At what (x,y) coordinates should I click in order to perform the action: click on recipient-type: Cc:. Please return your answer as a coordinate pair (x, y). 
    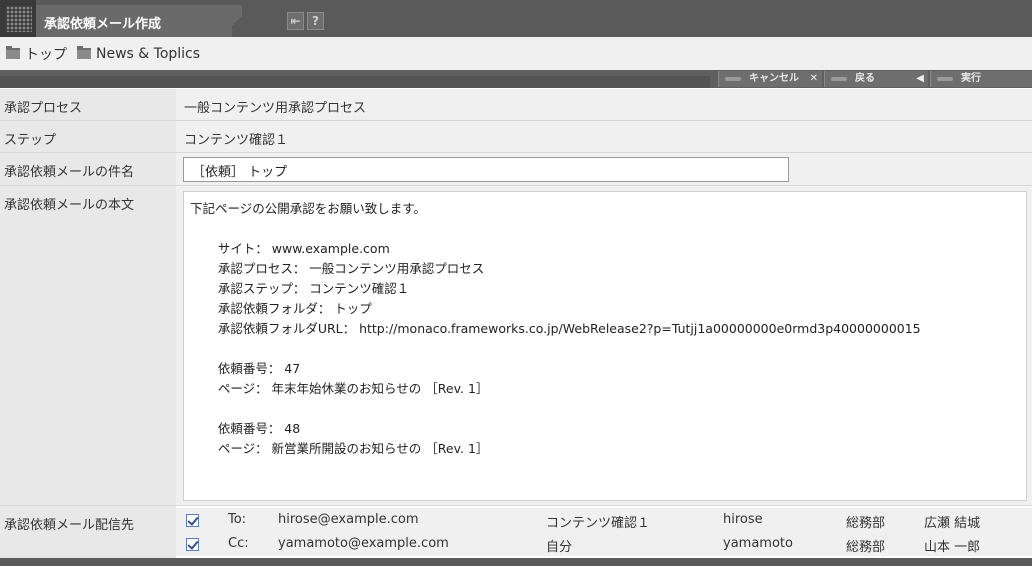
    Looking at the image, I should click on (238, 543).